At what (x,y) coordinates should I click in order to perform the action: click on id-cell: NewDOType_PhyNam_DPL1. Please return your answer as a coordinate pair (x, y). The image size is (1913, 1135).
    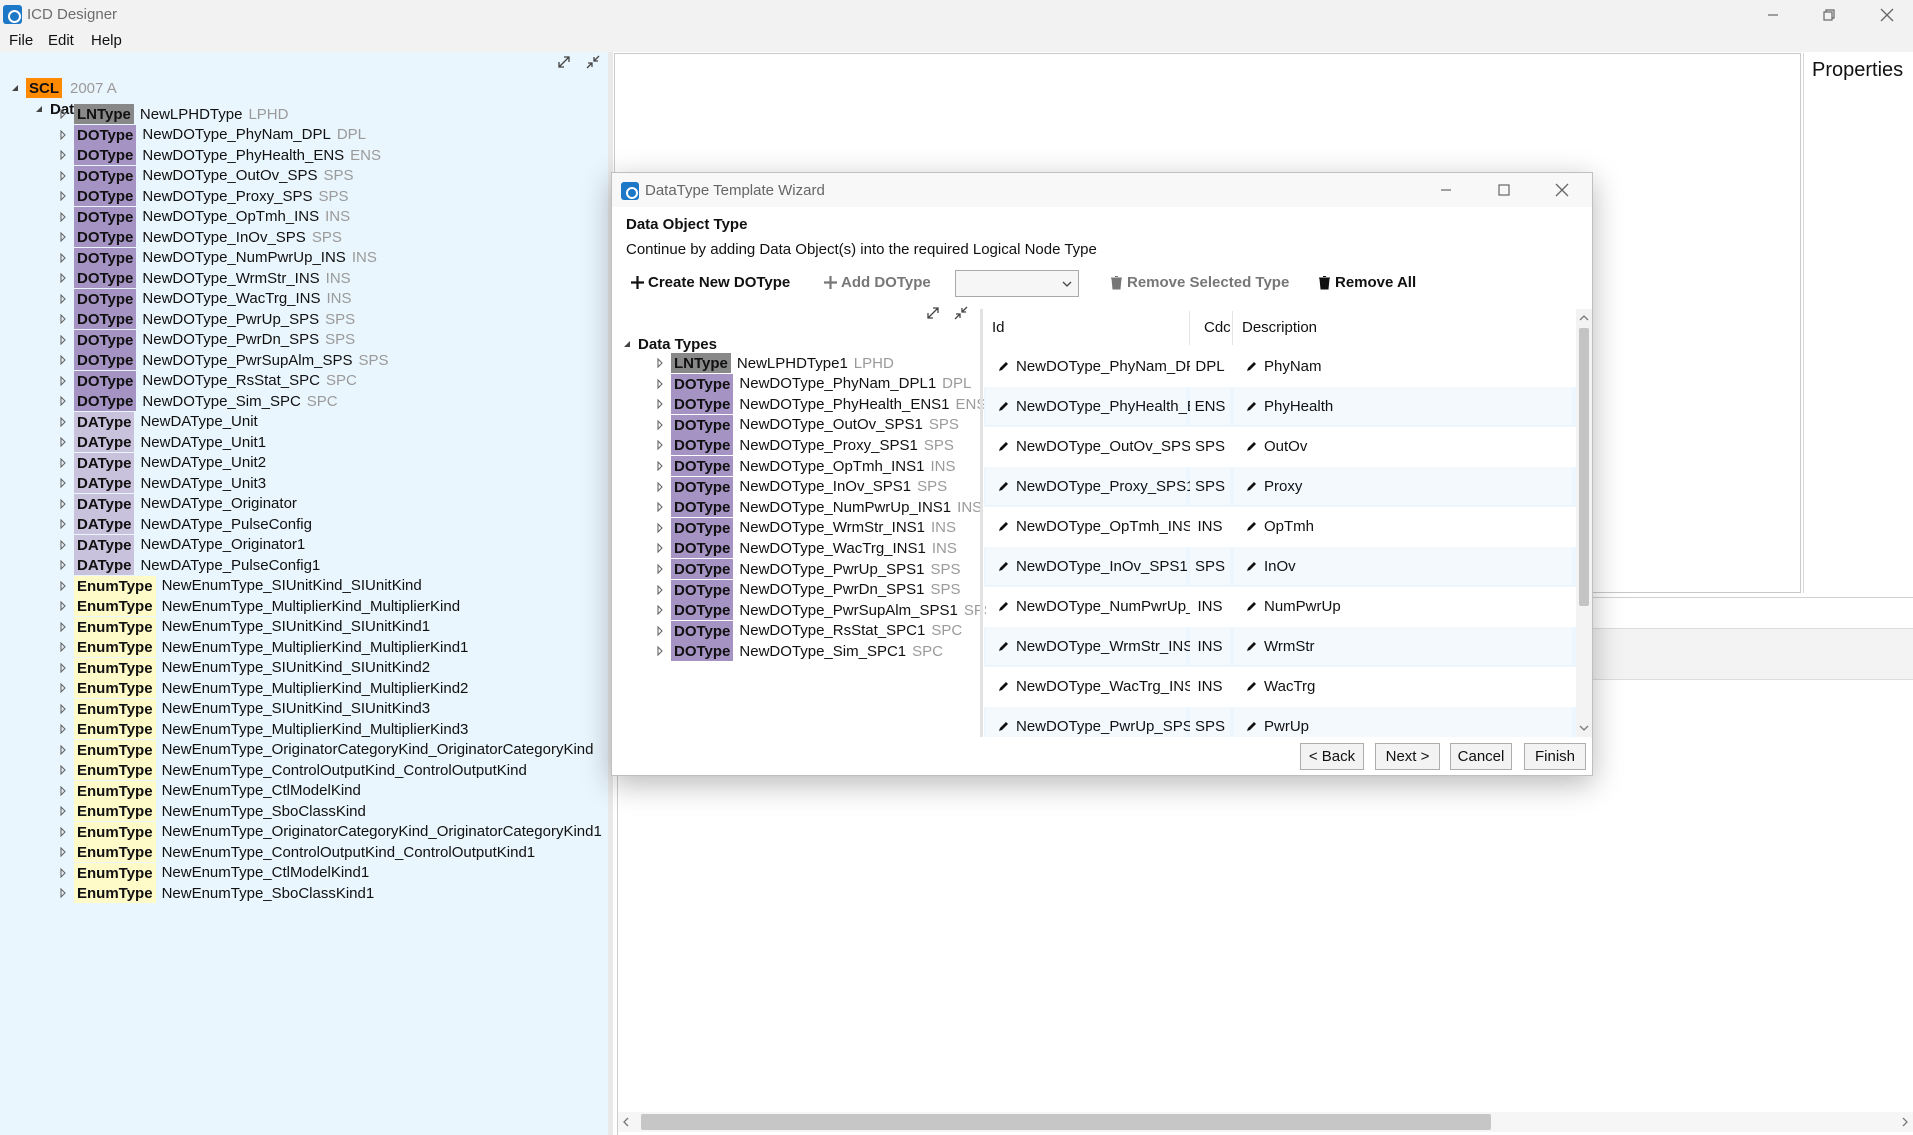
    Looking at the image, I should click on (1099, 366).